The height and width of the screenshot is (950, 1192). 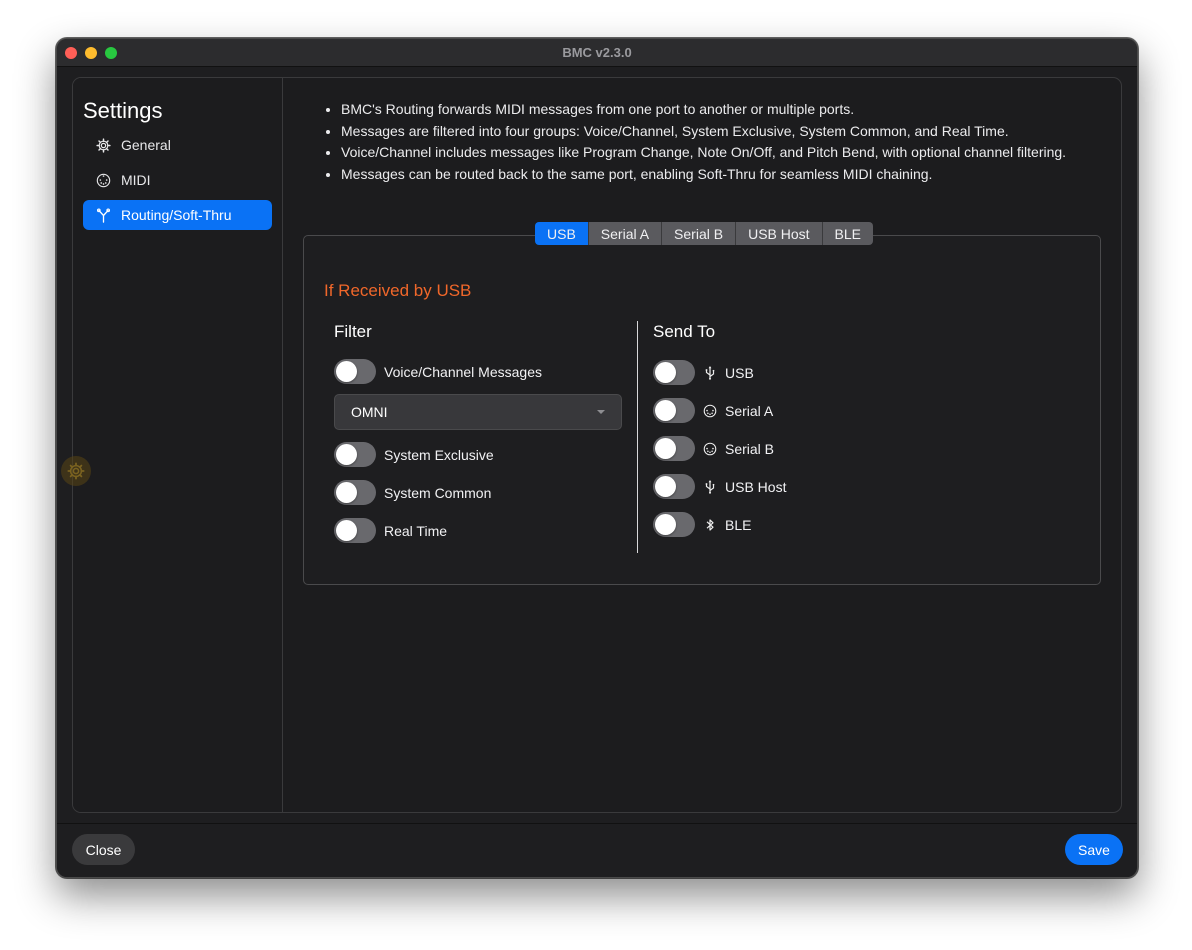 I want to click on port-label: Serial B, so click(x=750, y=448).